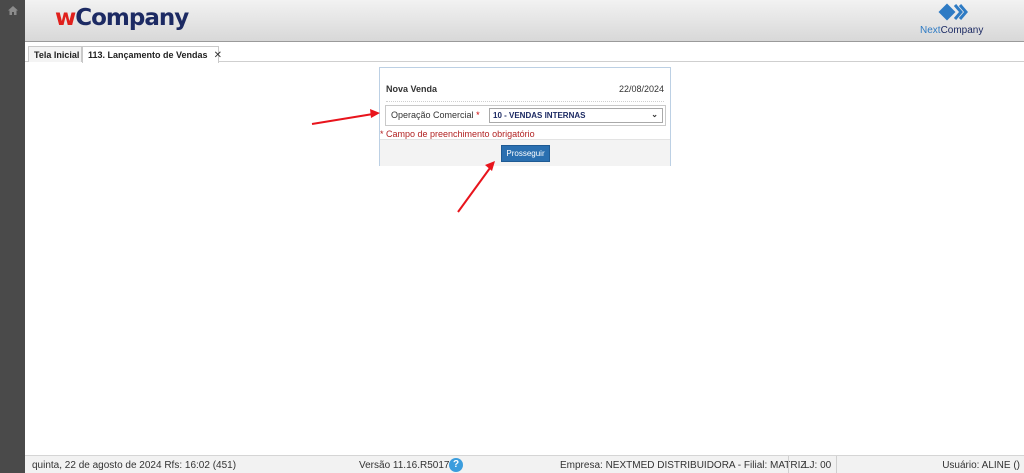  Describe the element at coordinates (148, 55) in the screenshot. I see `tab-label: 113. Lançamento de Vendas` at that location.